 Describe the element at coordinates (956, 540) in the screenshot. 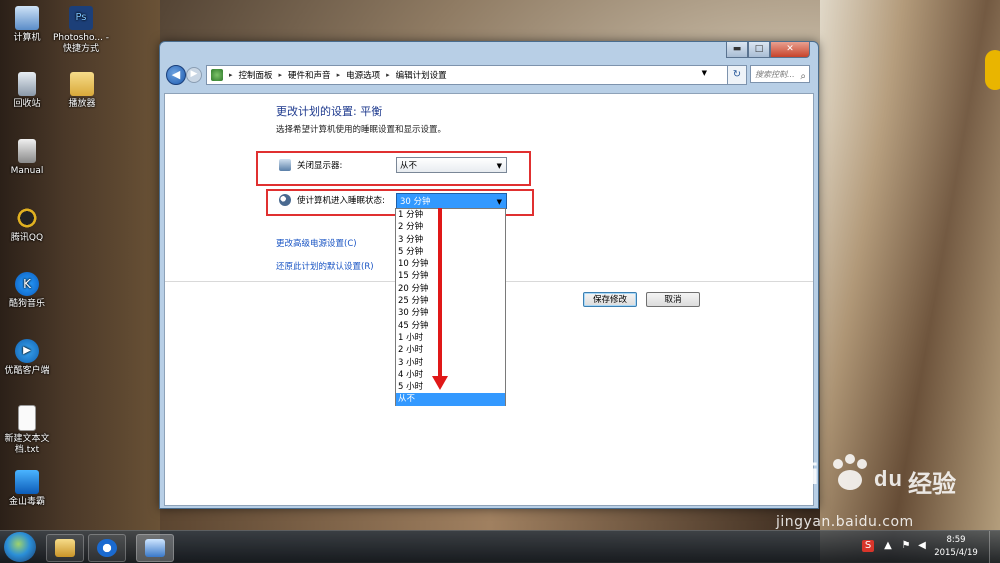

I see `clock-time: 8:59` at that location.